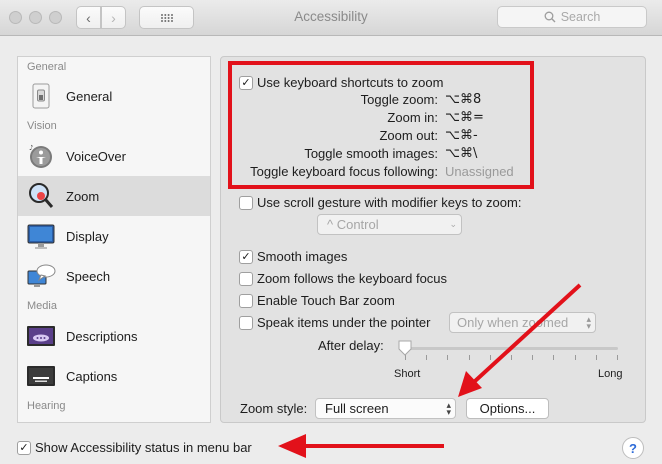 This screenshot has height=464, width=662. What do you see at coordinates (42, 306) in the screenshot?
I see `section-media: Media` at bounding box center [42, 306].